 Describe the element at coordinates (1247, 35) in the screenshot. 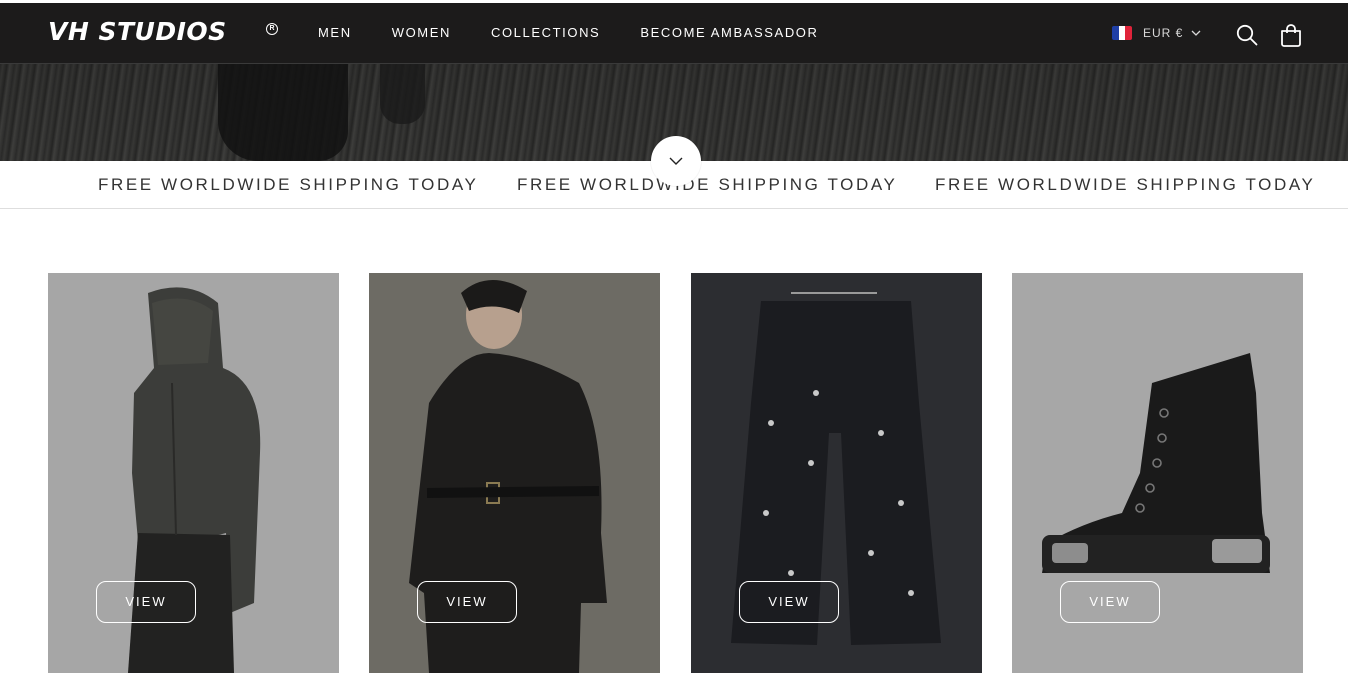

I see `search-icon` at that location.